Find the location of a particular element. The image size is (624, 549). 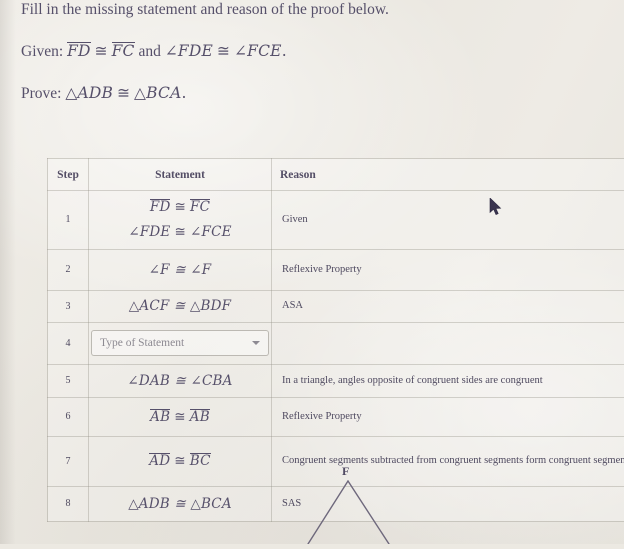

table-row: 4 Type of Statement is located at coordinates (336, 343).